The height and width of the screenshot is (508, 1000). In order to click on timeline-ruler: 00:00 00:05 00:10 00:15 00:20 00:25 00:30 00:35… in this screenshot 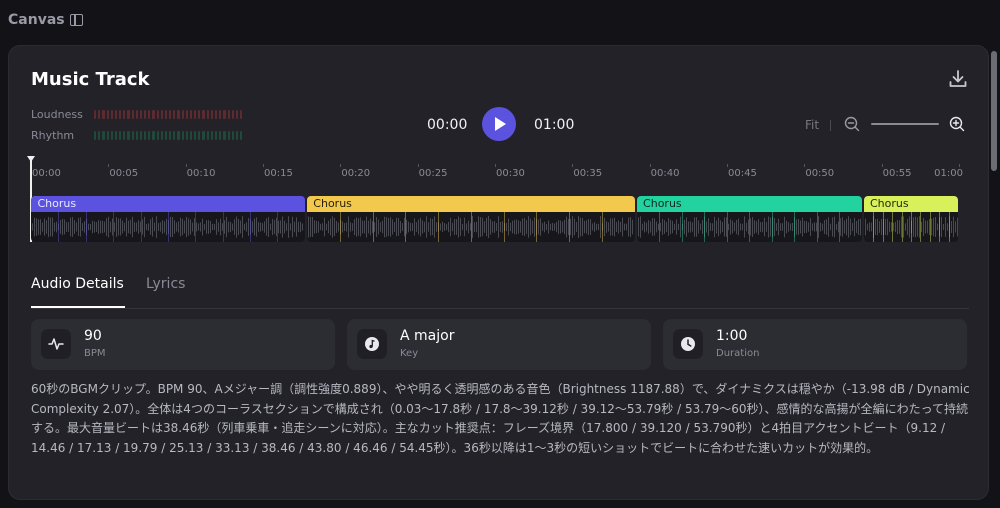, I will do `click(497, 174)`.